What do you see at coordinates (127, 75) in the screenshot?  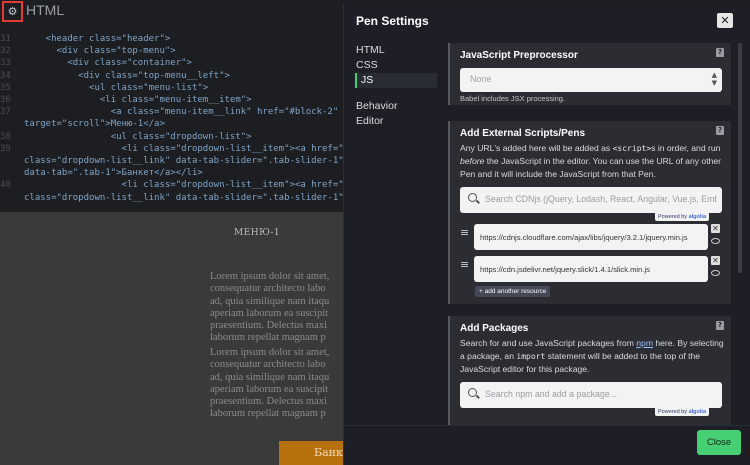 I see `code-text: <div class="top-menu__left">` at bounding box center [127, 75].